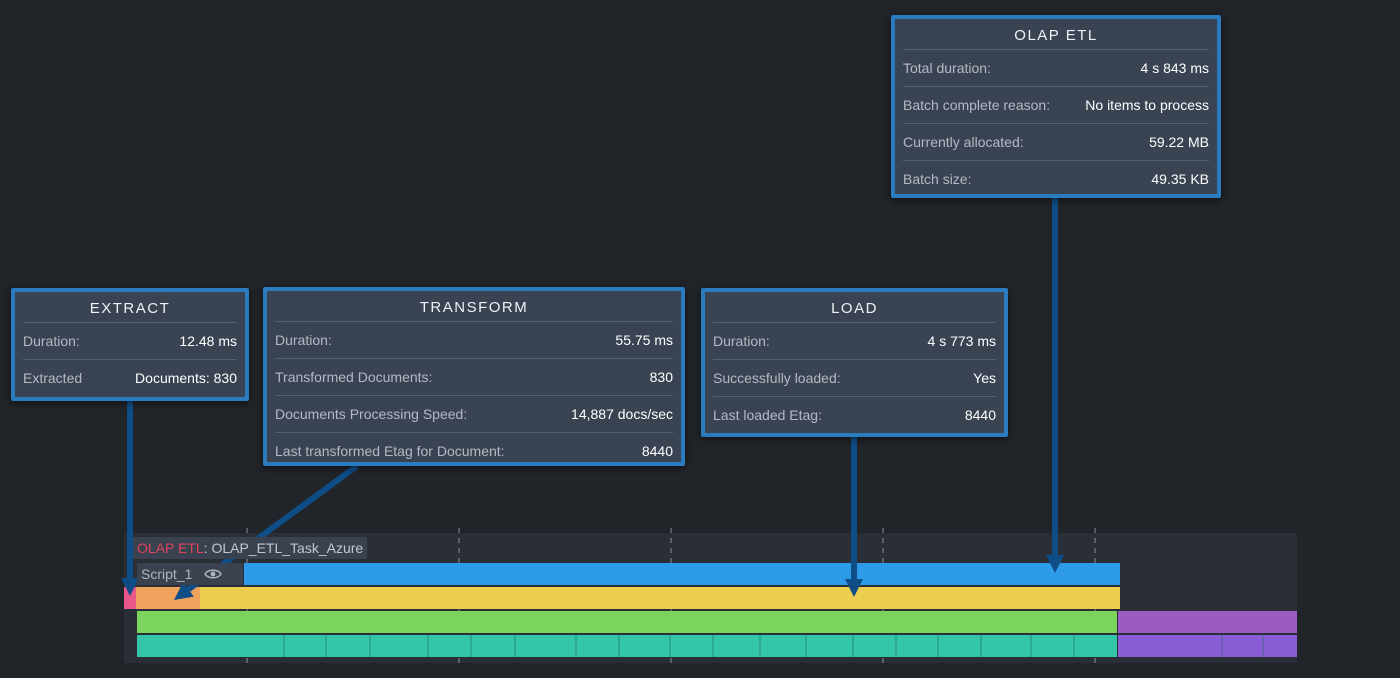  Describe the element at coordinates (961, 341) in the screenshot. I see `tooltip-value: 4 s 773 ms` at that location.